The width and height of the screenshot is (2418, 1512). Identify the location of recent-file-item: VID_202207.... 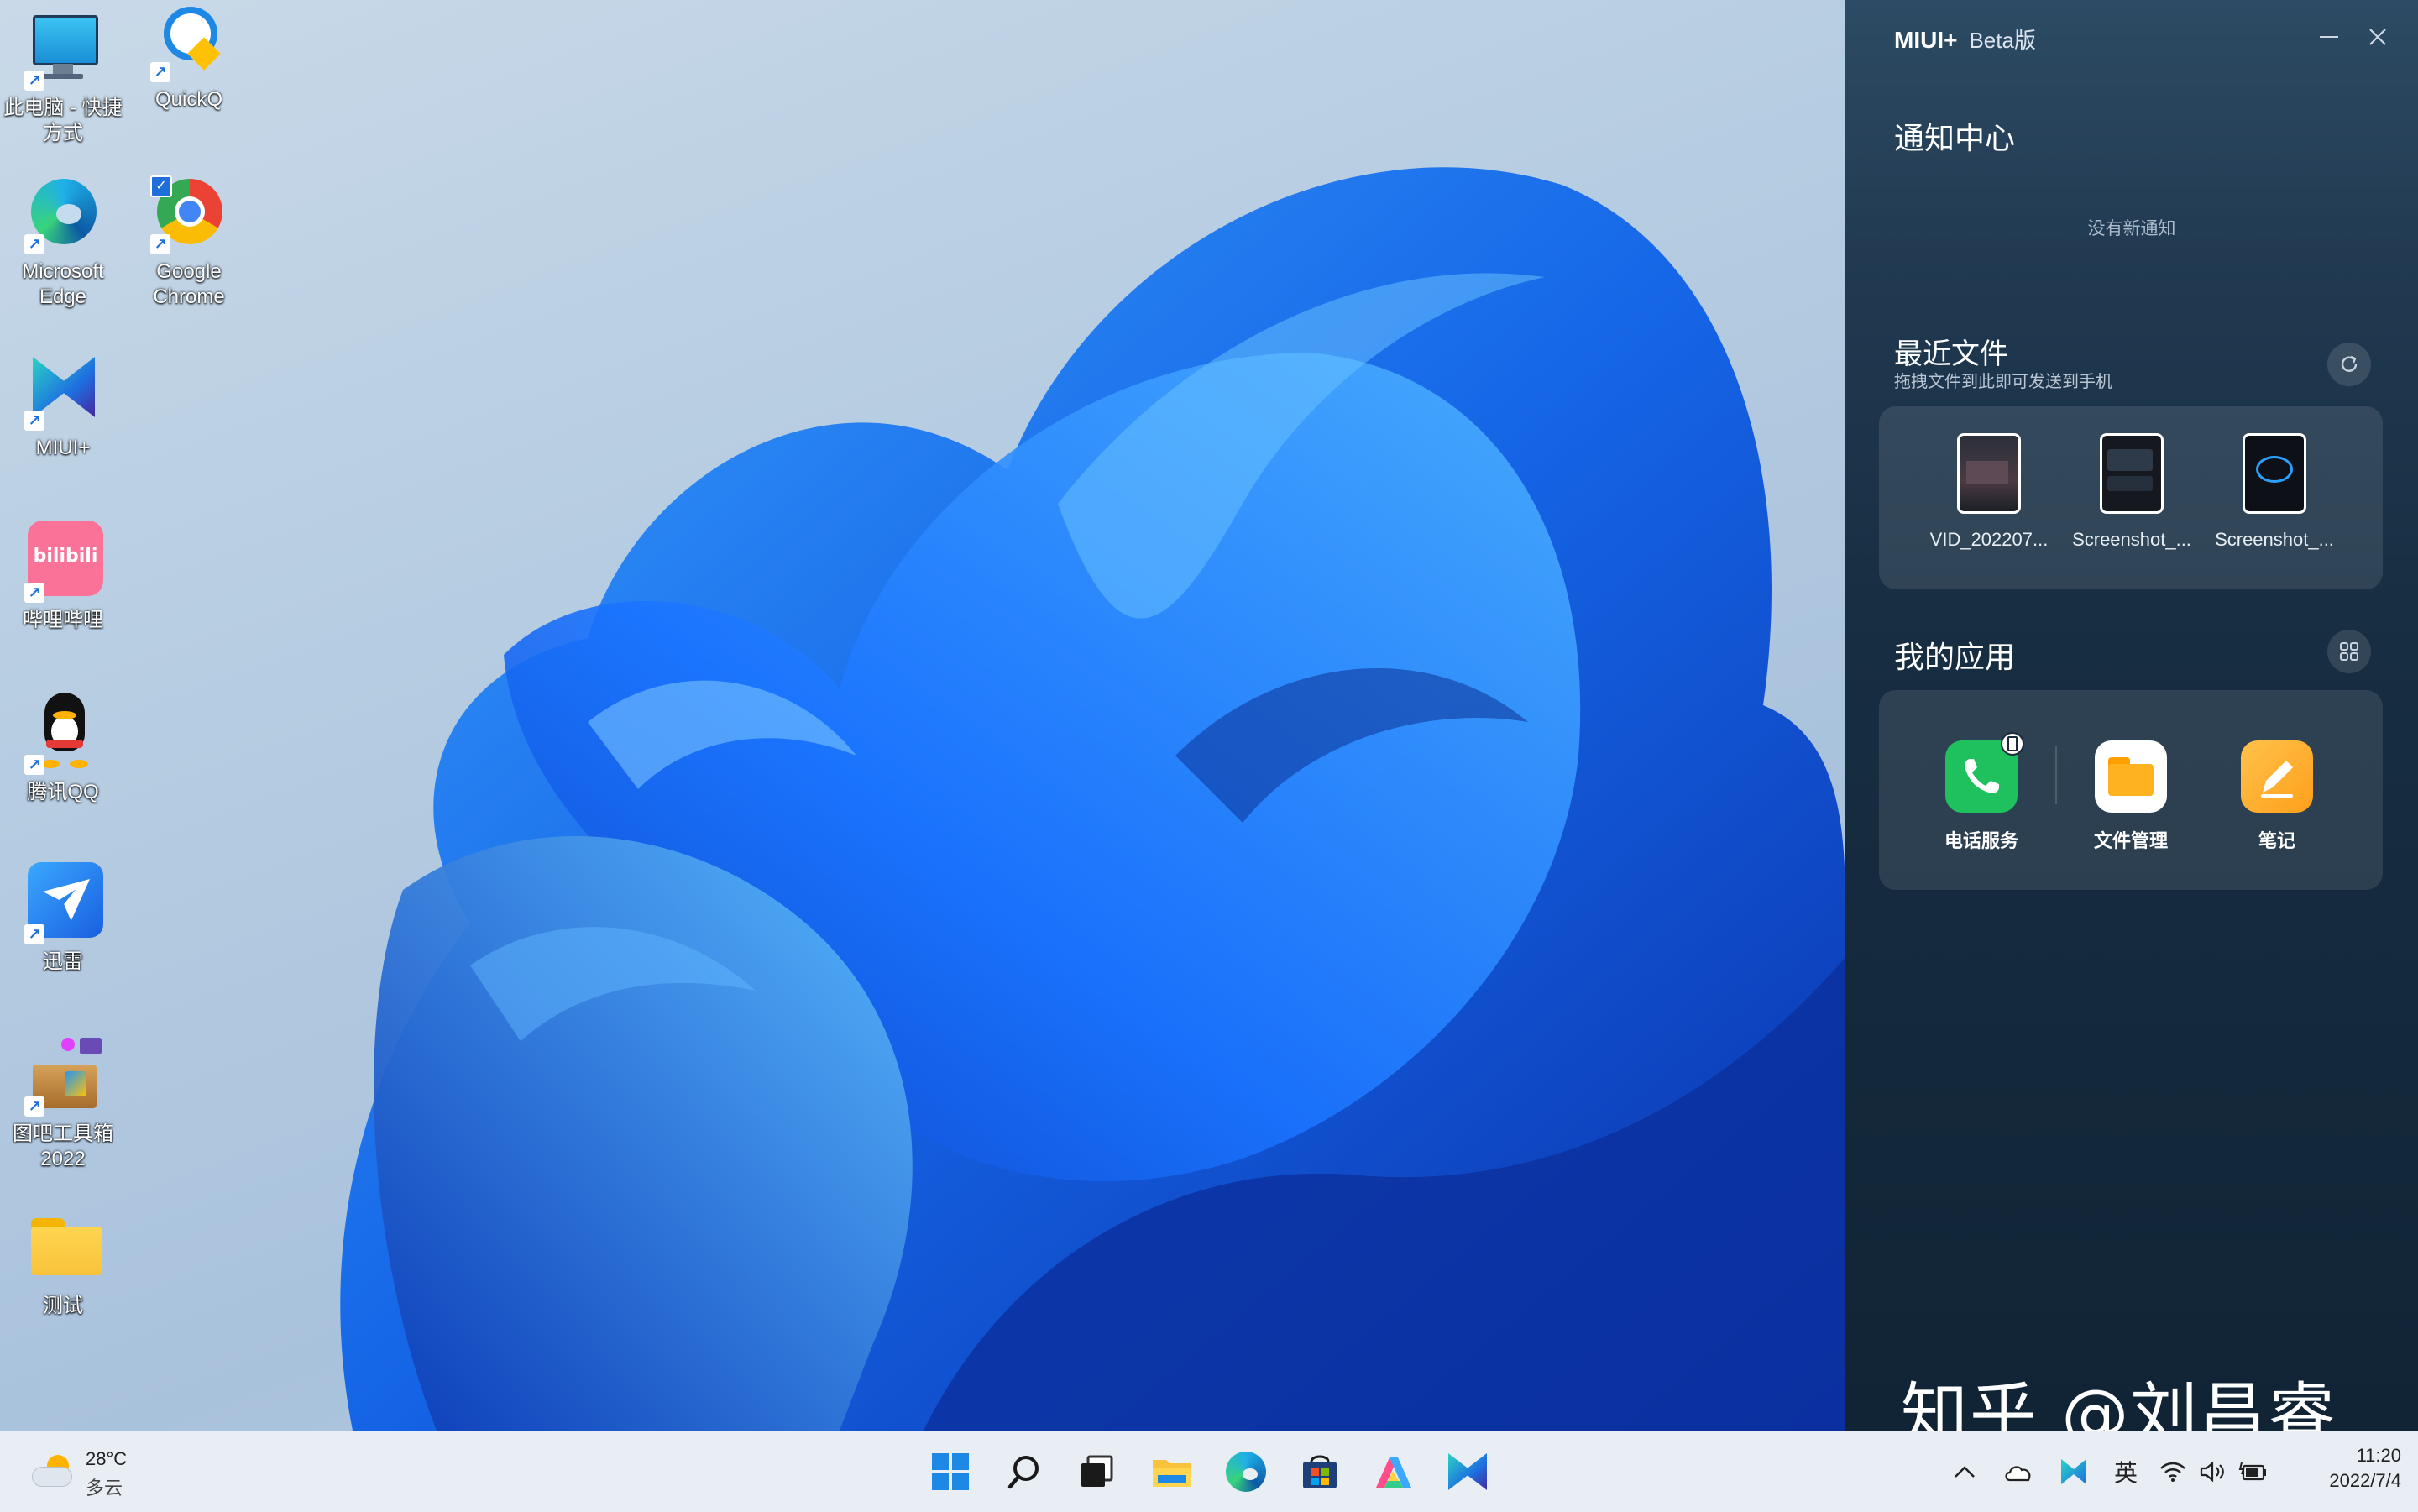
(1989, 492).